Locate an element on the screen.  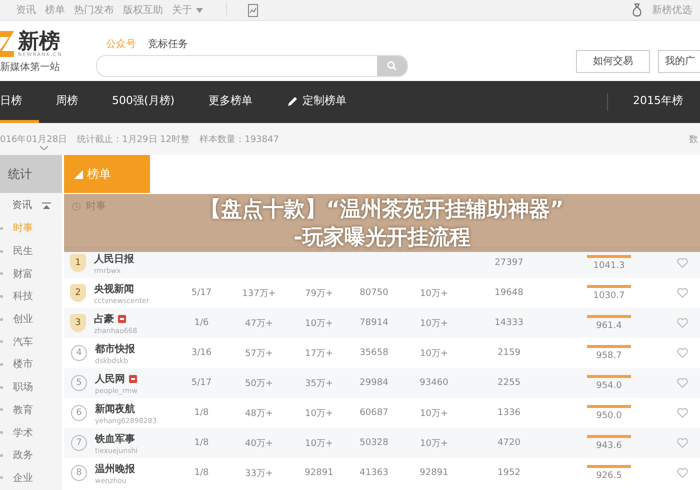
table-cell-text: 57万+ is located at coordinates (259, 354).